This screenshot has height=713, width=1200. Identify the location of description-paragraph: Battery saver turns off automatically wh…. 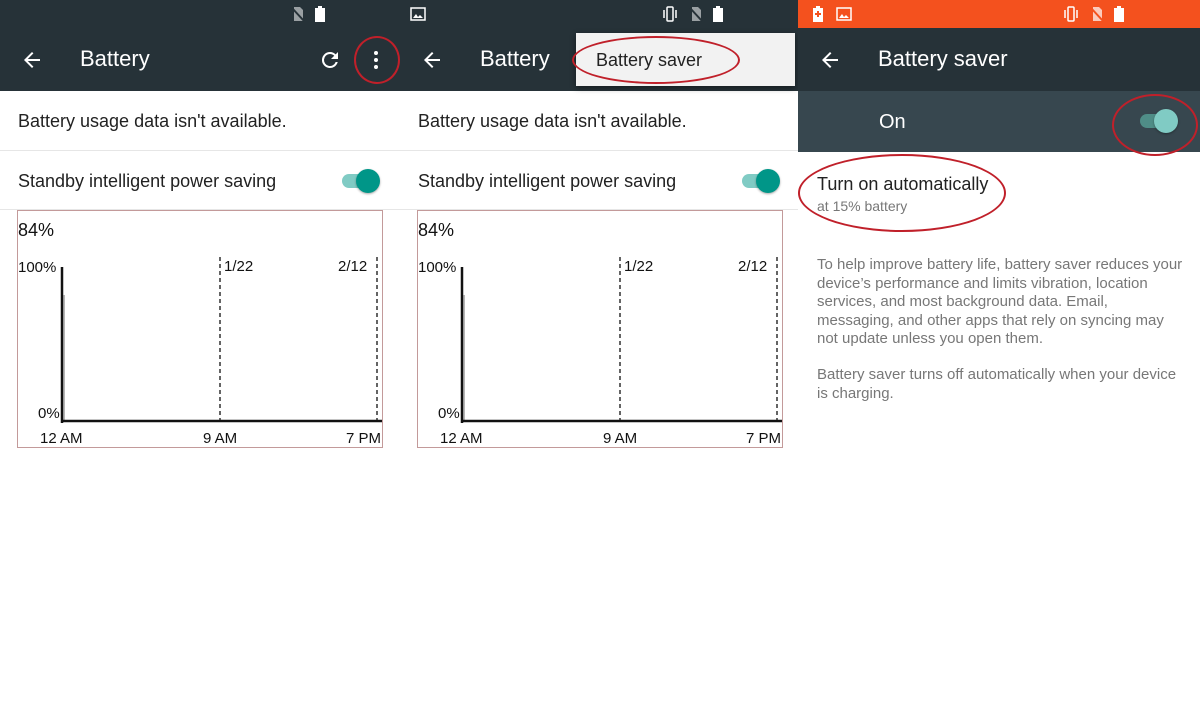
(997, 384).